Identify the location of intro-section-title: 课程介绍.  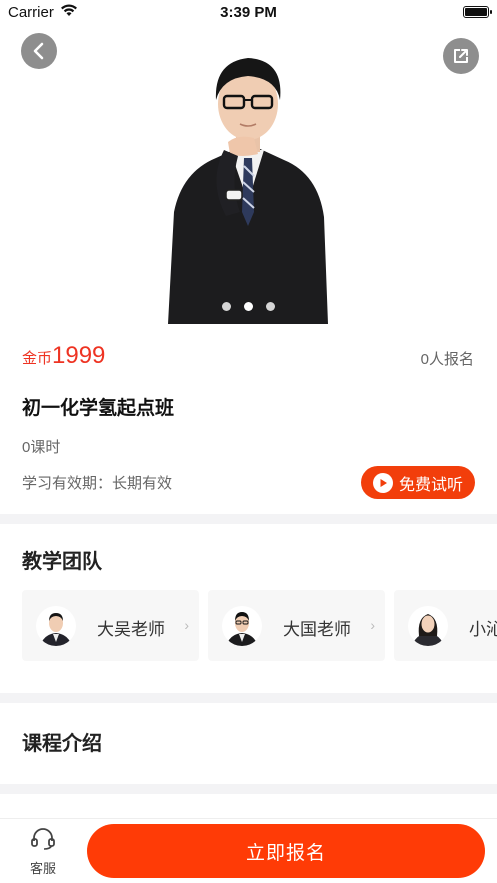
(62, 744).